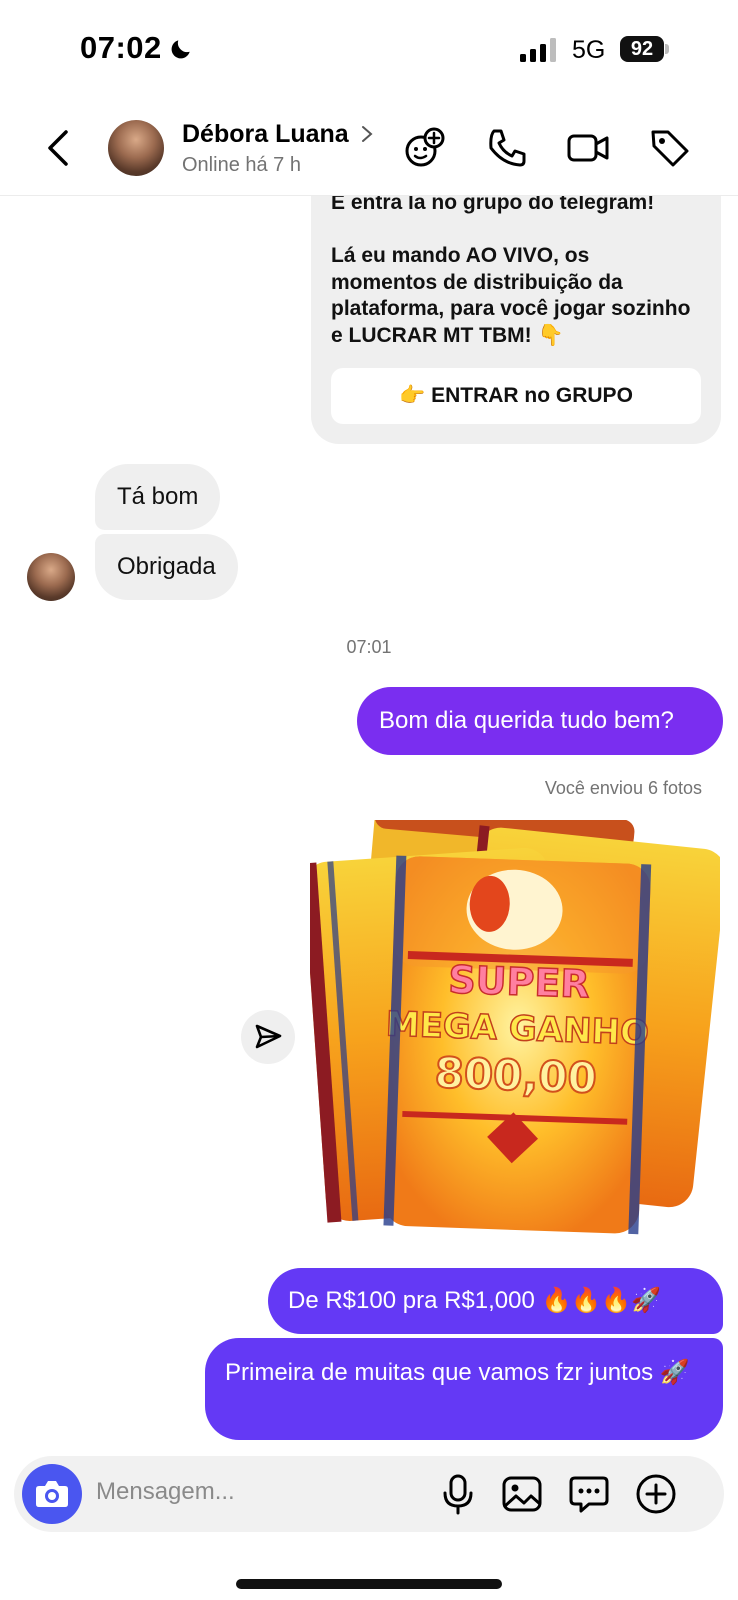 This screenshot has width=738, height=1600. Describe the element at coordinates (51, 577) in the screenshot. I see `contact-avatar-small` at that location.